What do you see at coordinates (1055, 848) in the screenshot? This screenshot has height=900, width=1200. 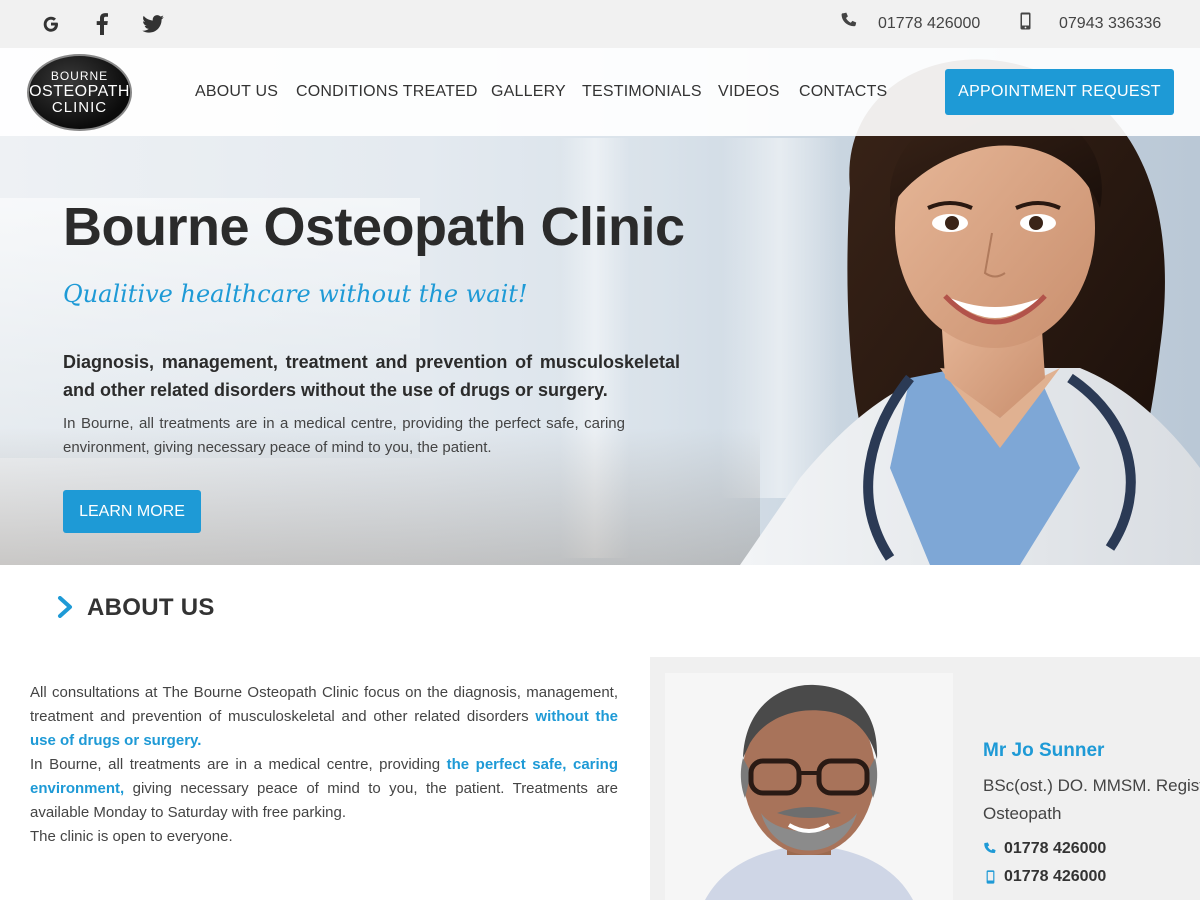 I see `practitioner-phone-number: 01778 426000` at bounding box center [1055, 848].